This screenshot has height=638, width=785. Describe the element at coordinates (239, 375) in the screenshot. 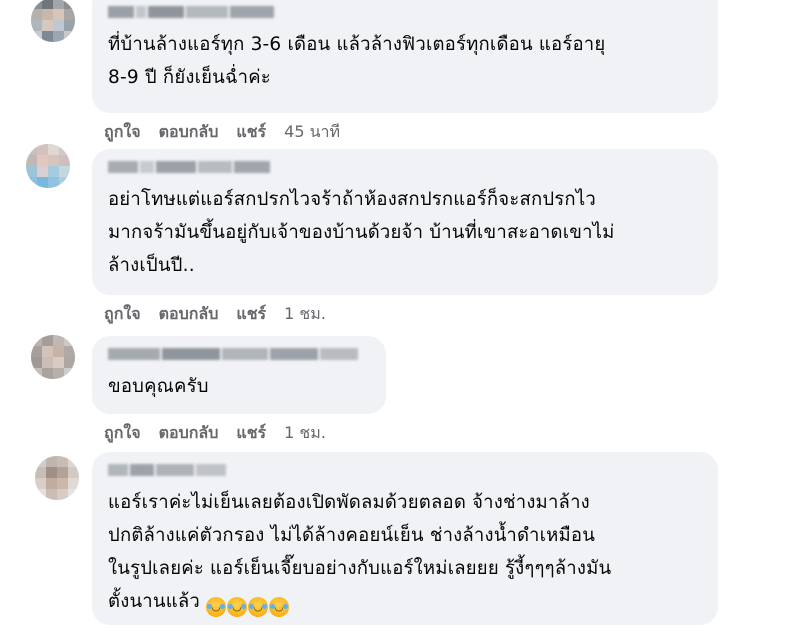

I see `comment-bubble: ขอบคุณครับ` at that location.